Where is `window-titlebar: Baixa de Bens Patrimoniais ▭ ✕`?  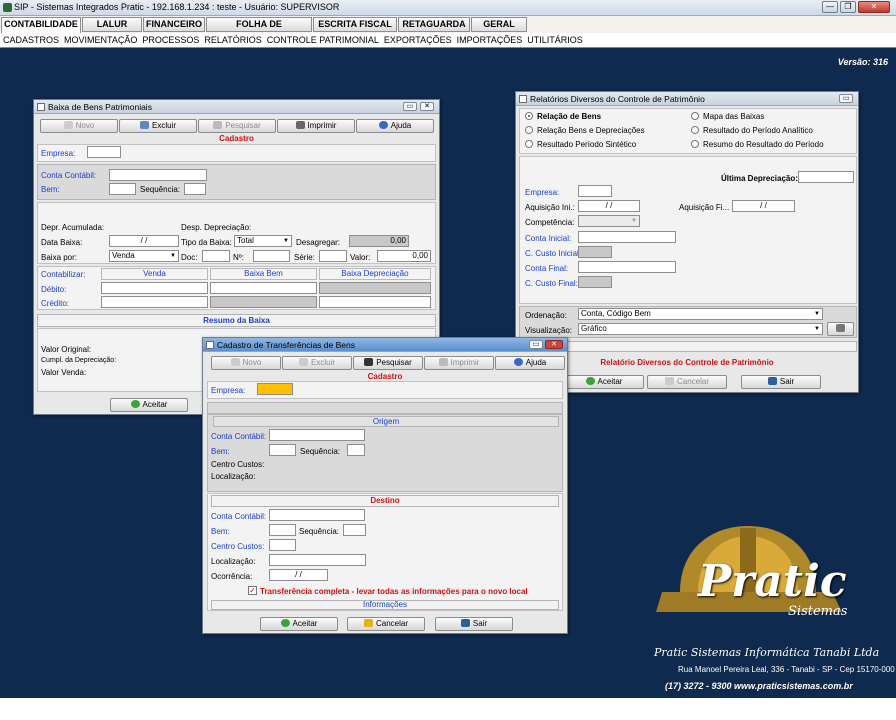
window-titlebar: Baixa de Bens Patrimoniais ▭ ✕ is located at coordinates (236, 107).